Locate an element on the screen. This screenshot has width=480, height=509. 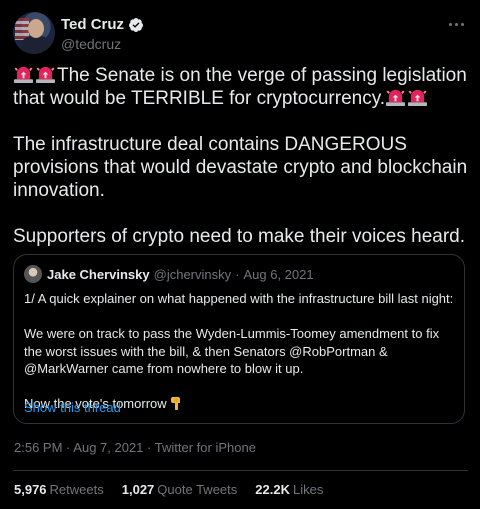
quoted-date: Aug 6, 2021 is located at coordinates (278, 274).